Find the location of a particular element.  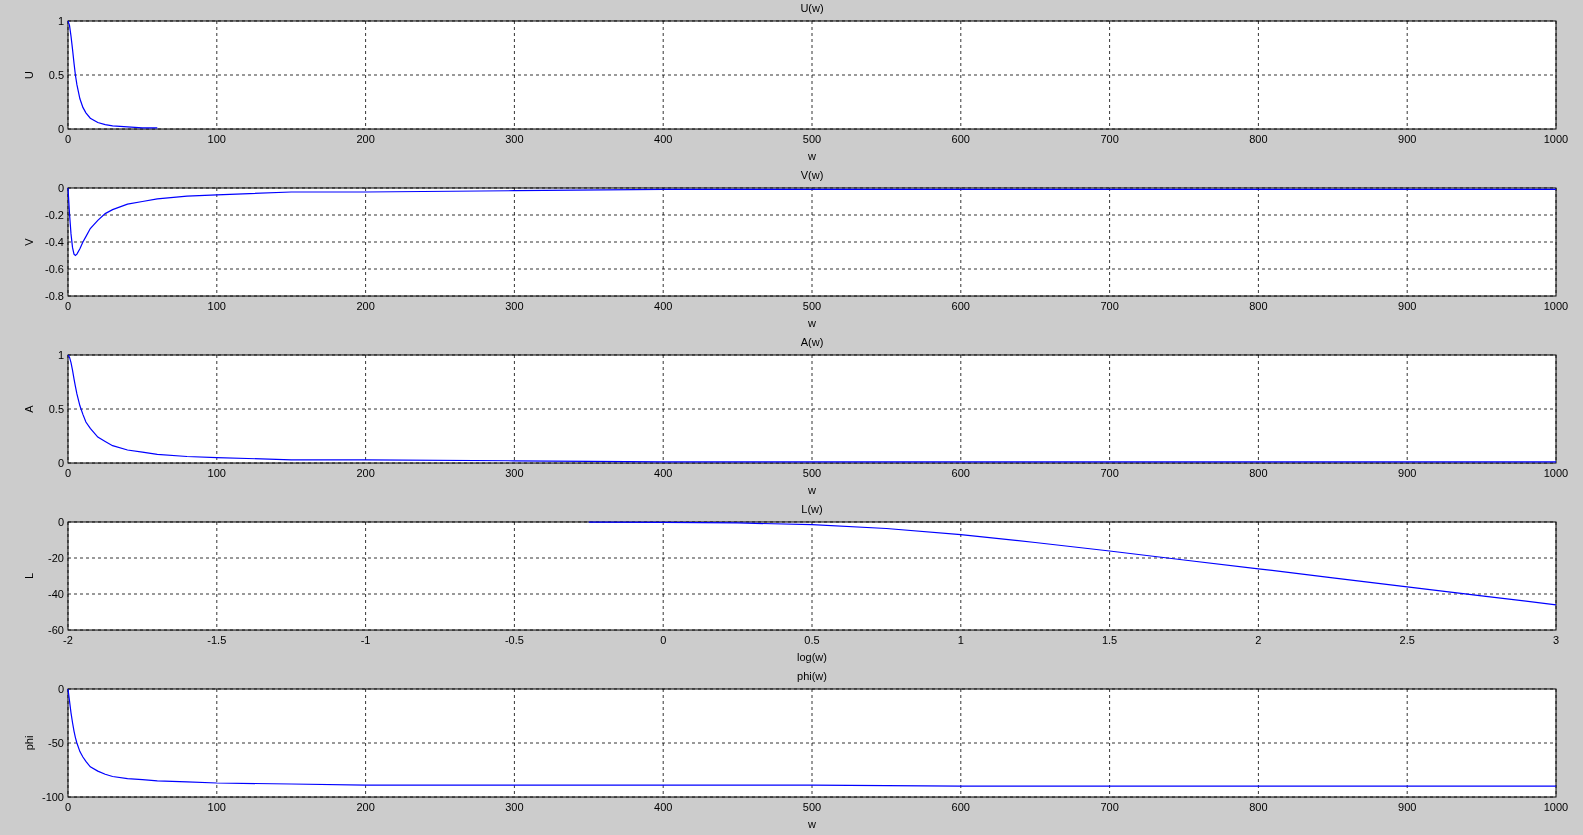

y-axis-label: U is located at coordinates (29, 75).